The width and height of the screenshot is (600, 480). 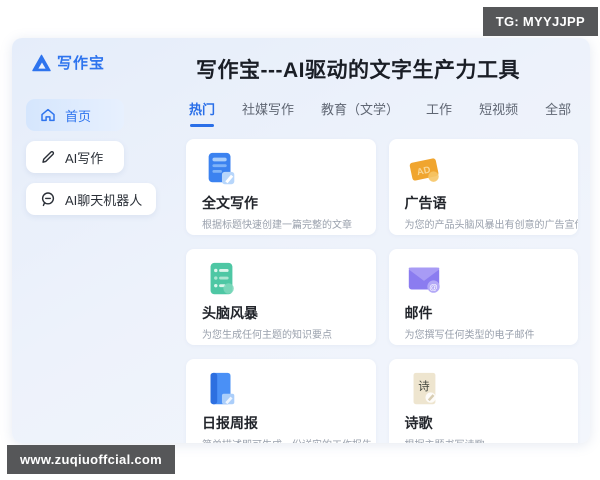 I want to click on tab-bar: 热门 社媒写作 教育（文学） 工作 短视频 全部, so click(x=383, y=113).